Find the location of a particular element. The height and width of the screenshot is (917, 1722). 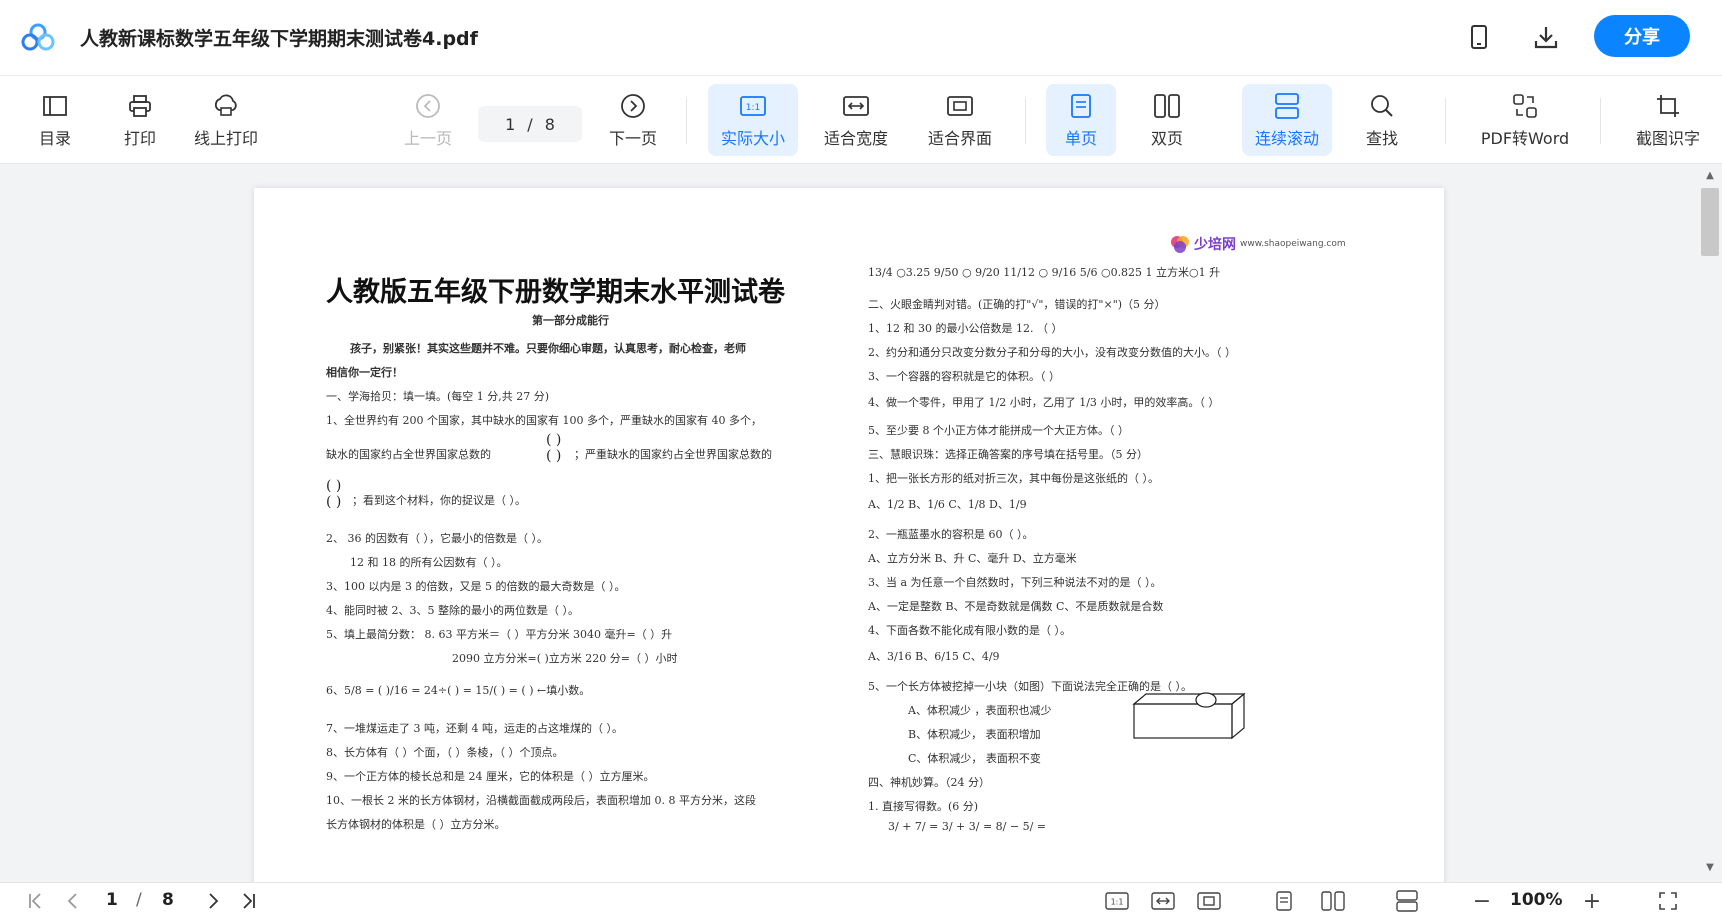

question-line: 1、把一张长方形的纸对折三次，其中每份是这张纸的（ ）。 is located at coordinates (1013, 478).